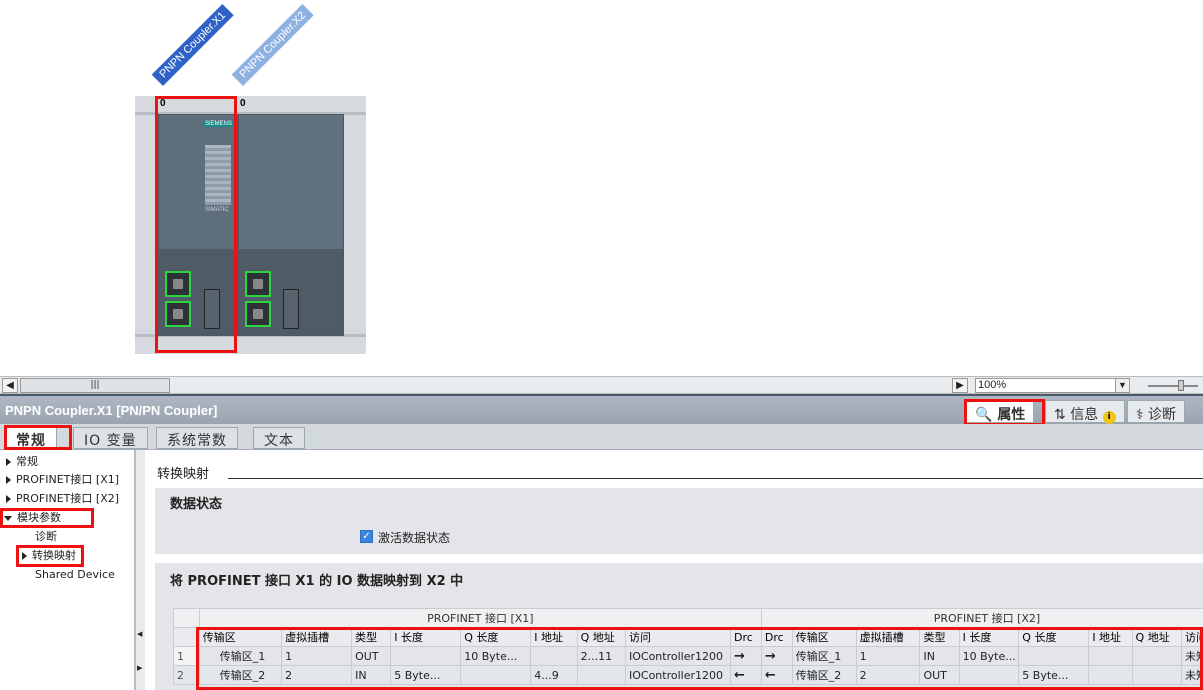  Describe the element at coordinates (38, 437) in the screenshot. I see `highlight-general-tab` at that location.